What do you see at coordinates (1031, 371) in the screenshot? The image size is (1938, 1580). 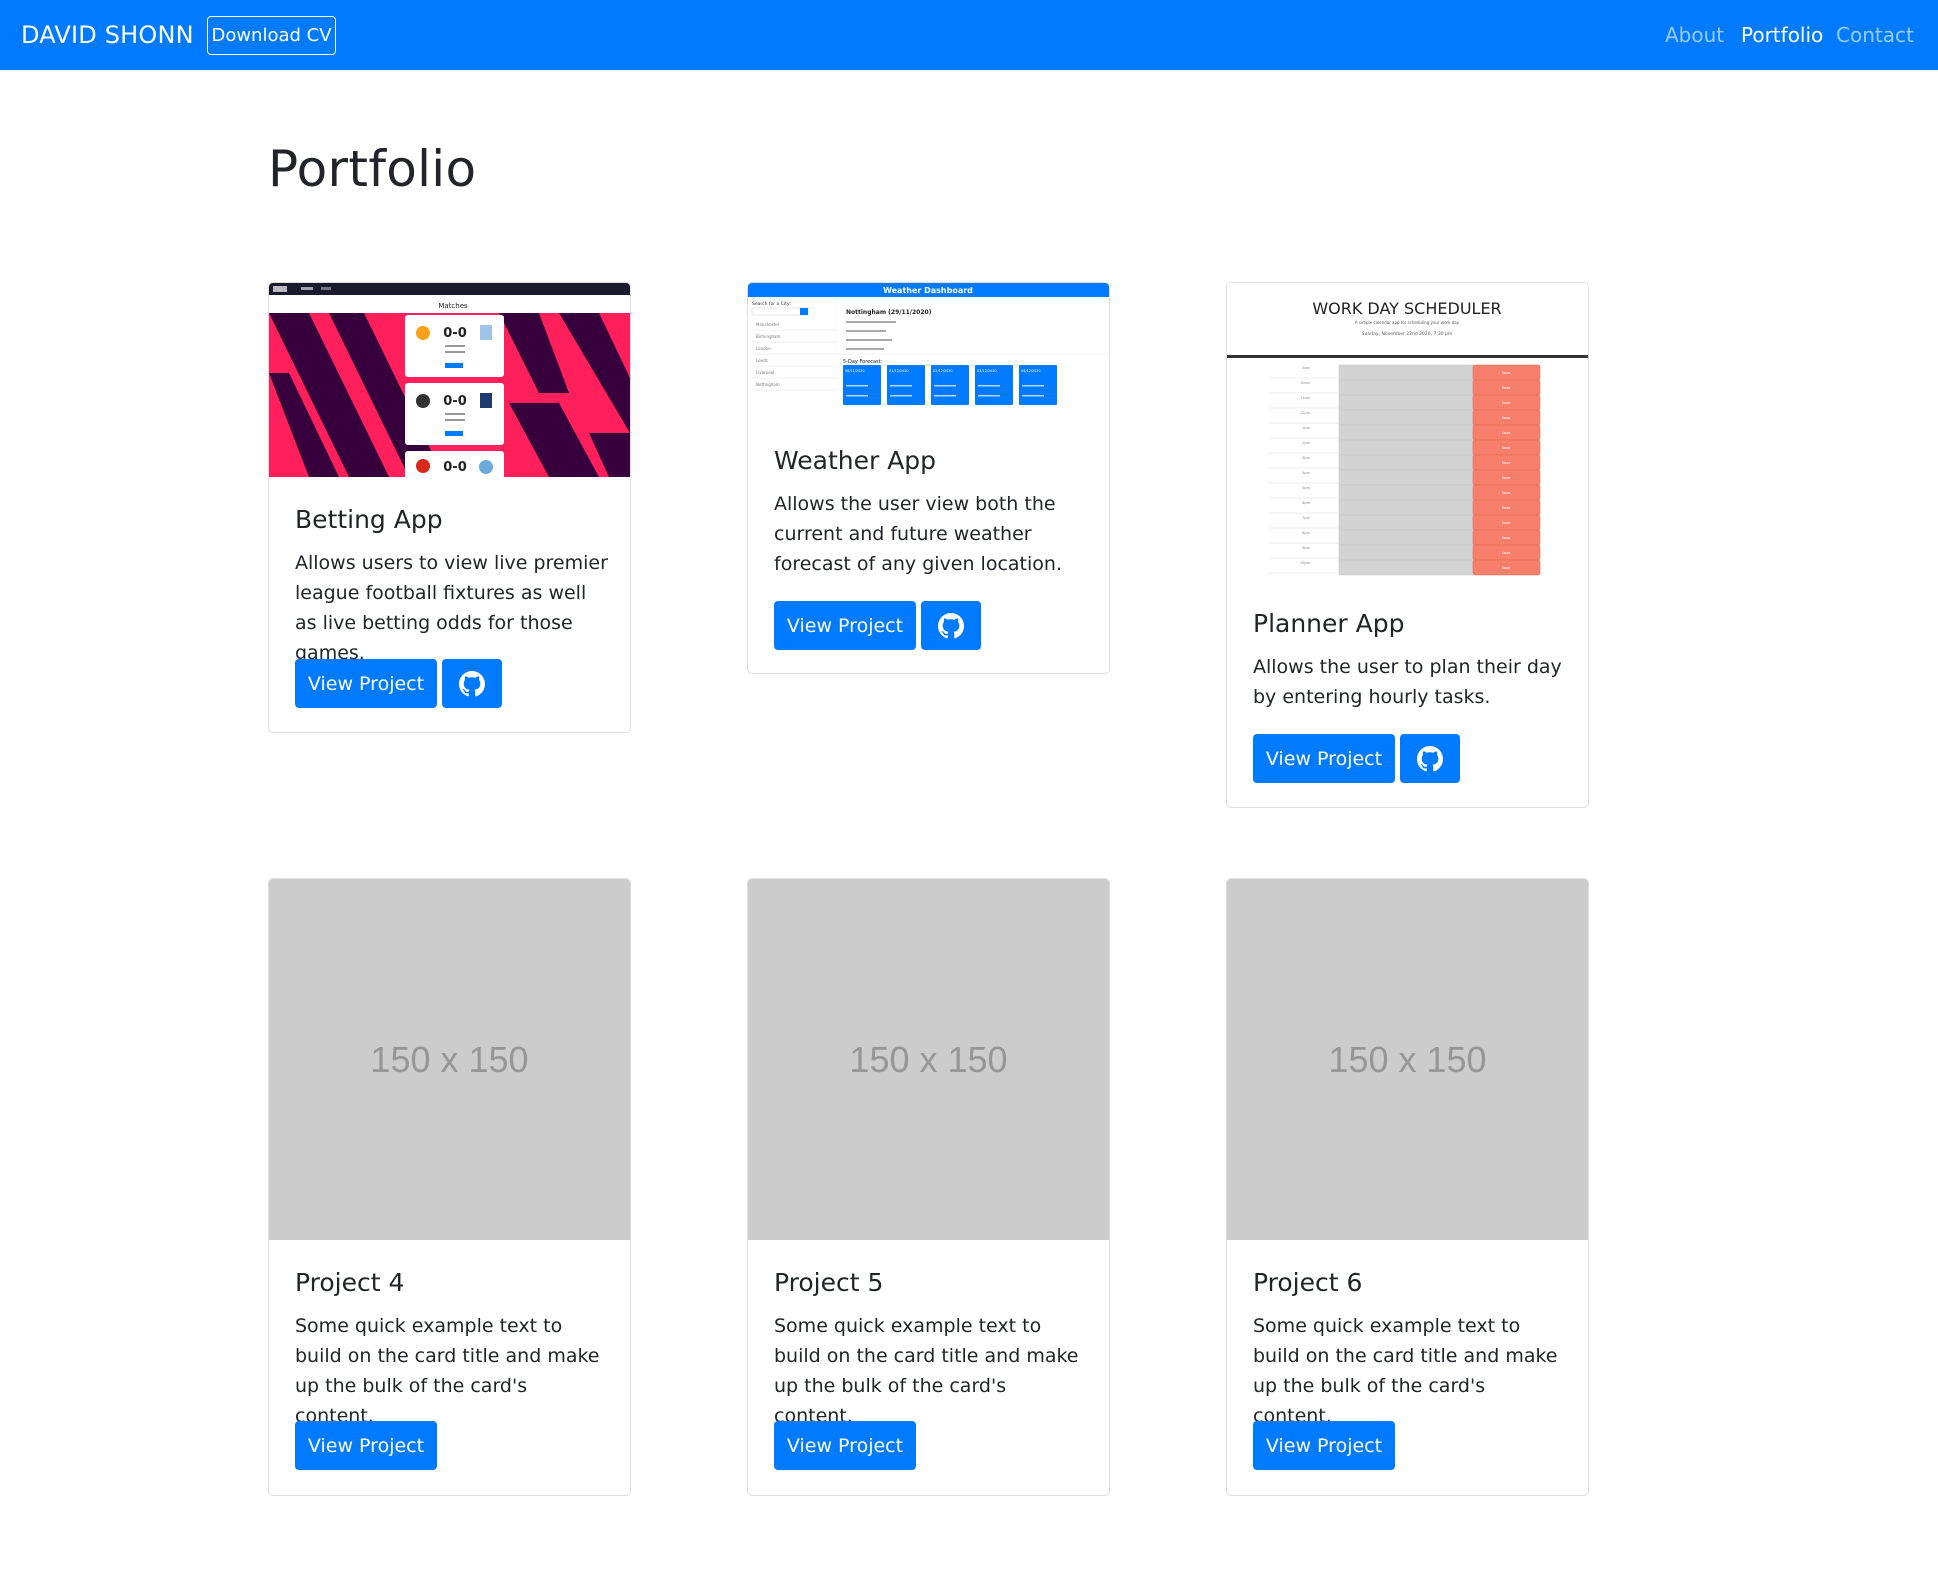 I see `preview-forecast-day: 04/12/2020` at bounding box center [1031, 371].